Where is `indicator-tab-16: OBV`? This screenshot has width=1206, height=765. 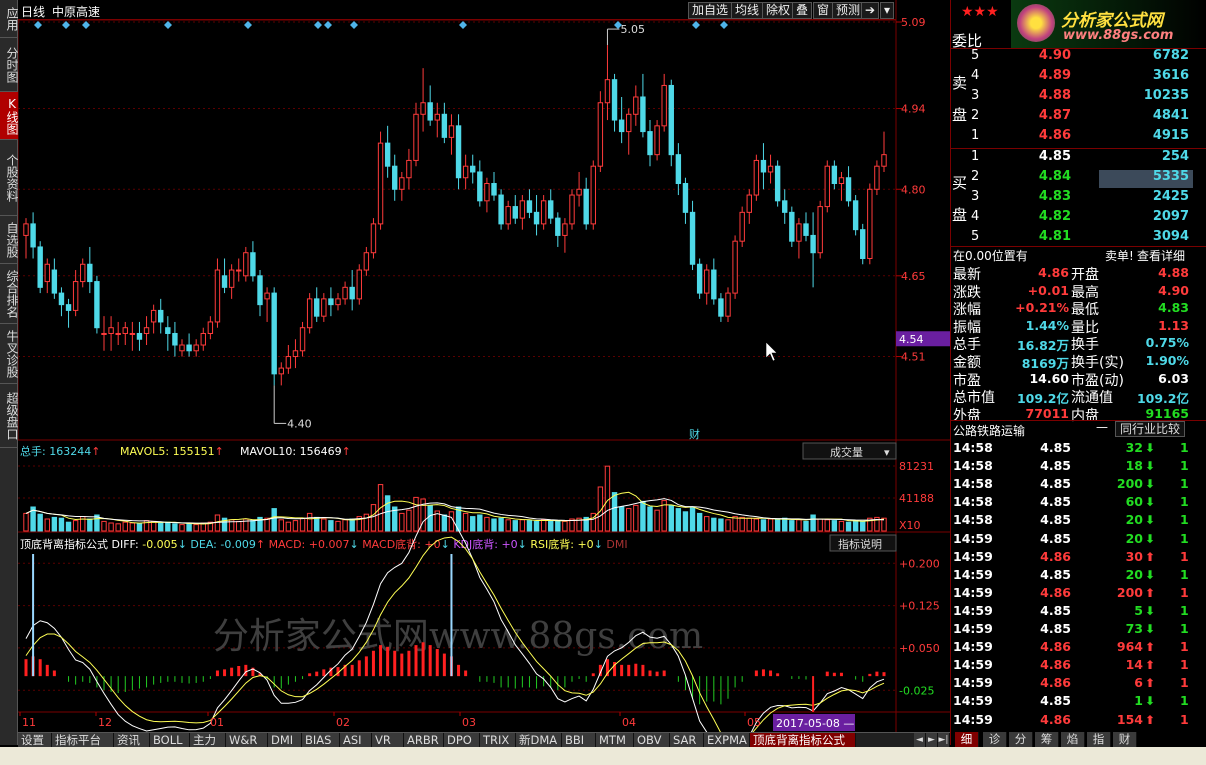
indicator-tab-16: OBV is located at coordinates (652, 740).